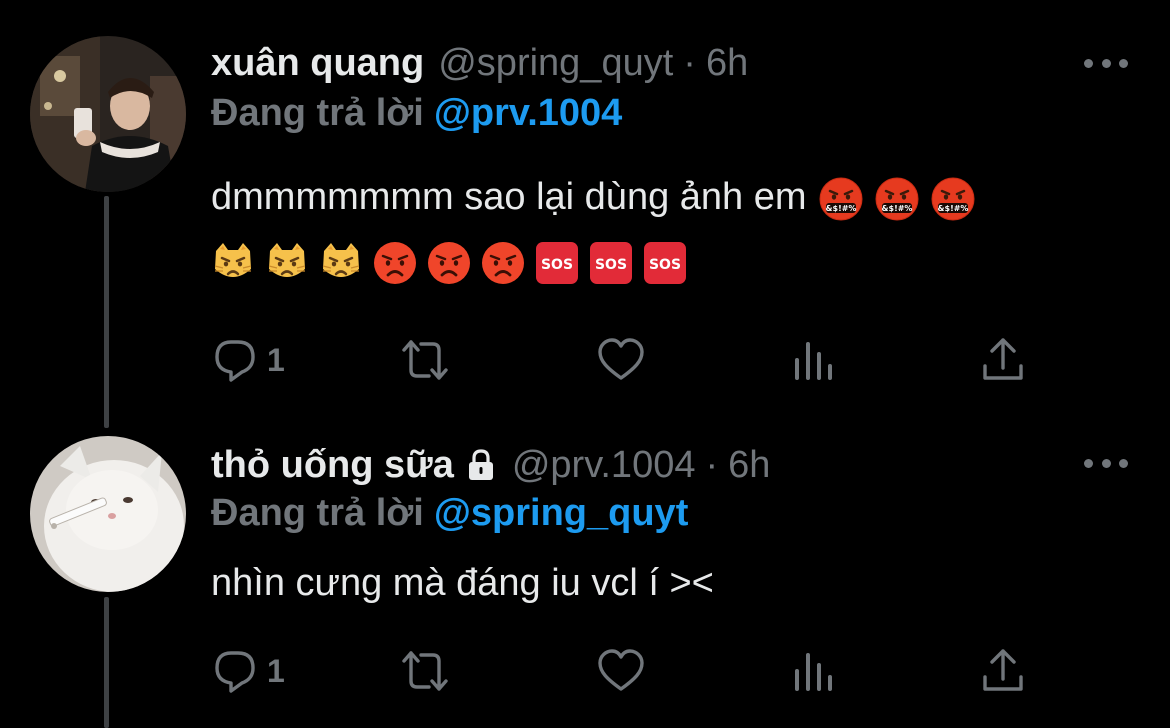  I want to click on replying-to-mention: @spring_quyt, so click(561, 513).